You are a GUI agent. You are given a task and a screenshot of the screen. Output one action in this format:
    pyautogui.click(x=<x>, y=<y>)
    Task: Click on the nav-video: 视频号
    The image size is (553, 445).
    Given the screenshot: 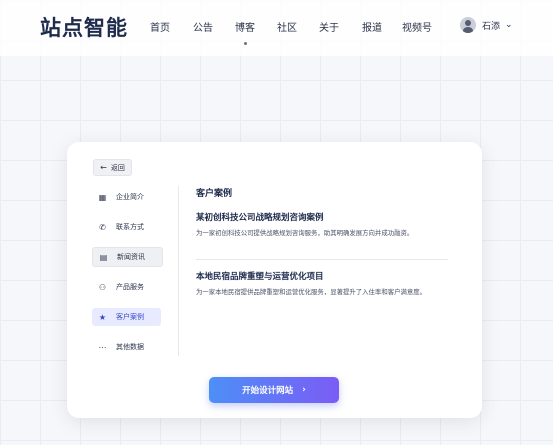 What is the action you would take?
    pyautogui.click(x=417, y=26)
    